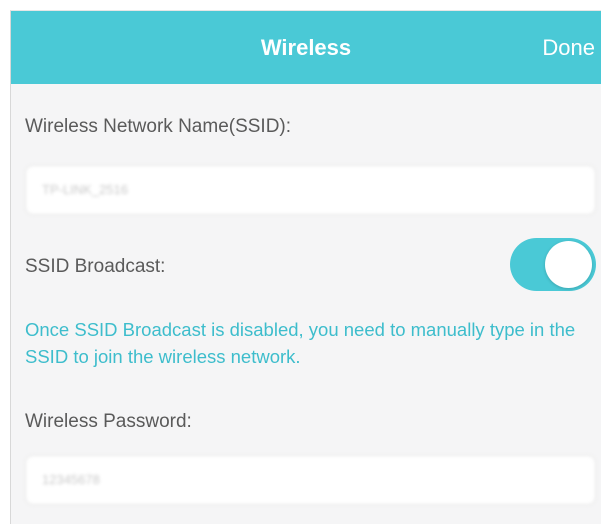  Describe the element at coordinates (158, 126) in the screenshot. I see `ssid-label: Wireless Network Name(SSID):` at that location.